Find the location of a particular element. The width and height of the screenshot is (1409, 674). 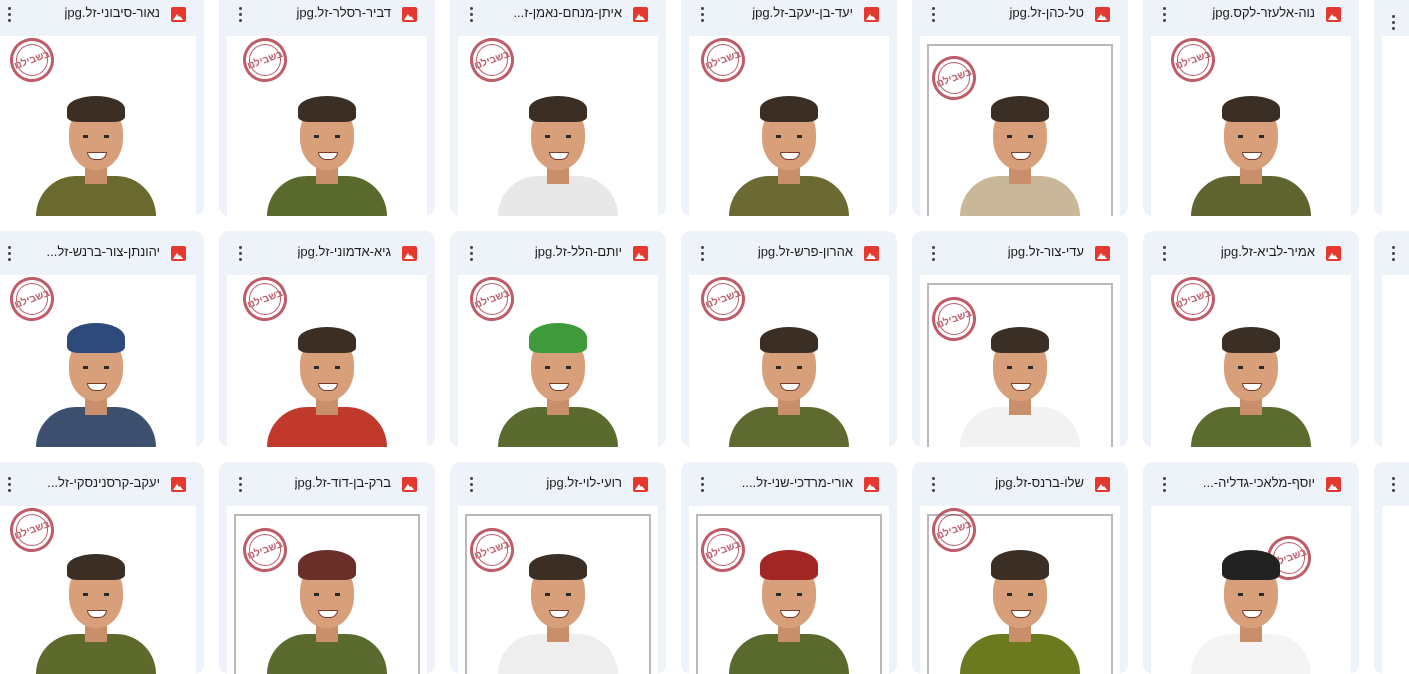

file-name: ברק-בן-דוד-זל.jpg is located at coordinates (342, 482).